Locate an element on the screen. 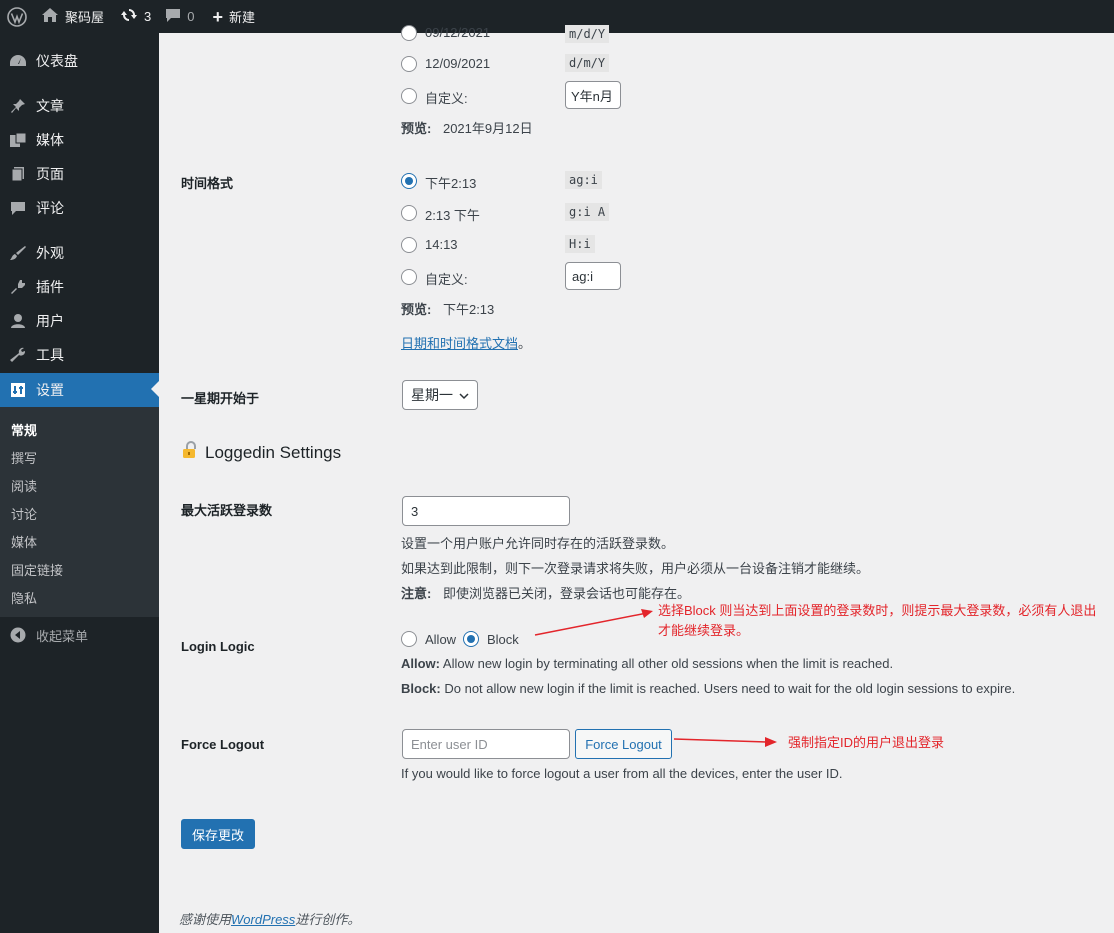  menu-dashboard: 仪表盘 is located at coordinates (79, 61).